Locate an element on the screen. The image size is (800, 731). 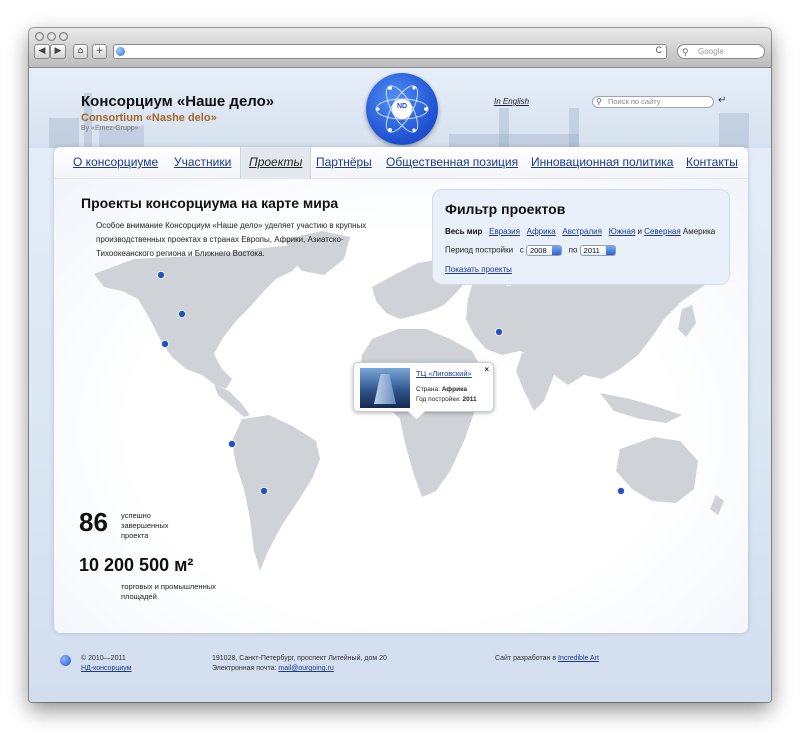
developer-link: Incredible Art is located at coordinates (578, 658).